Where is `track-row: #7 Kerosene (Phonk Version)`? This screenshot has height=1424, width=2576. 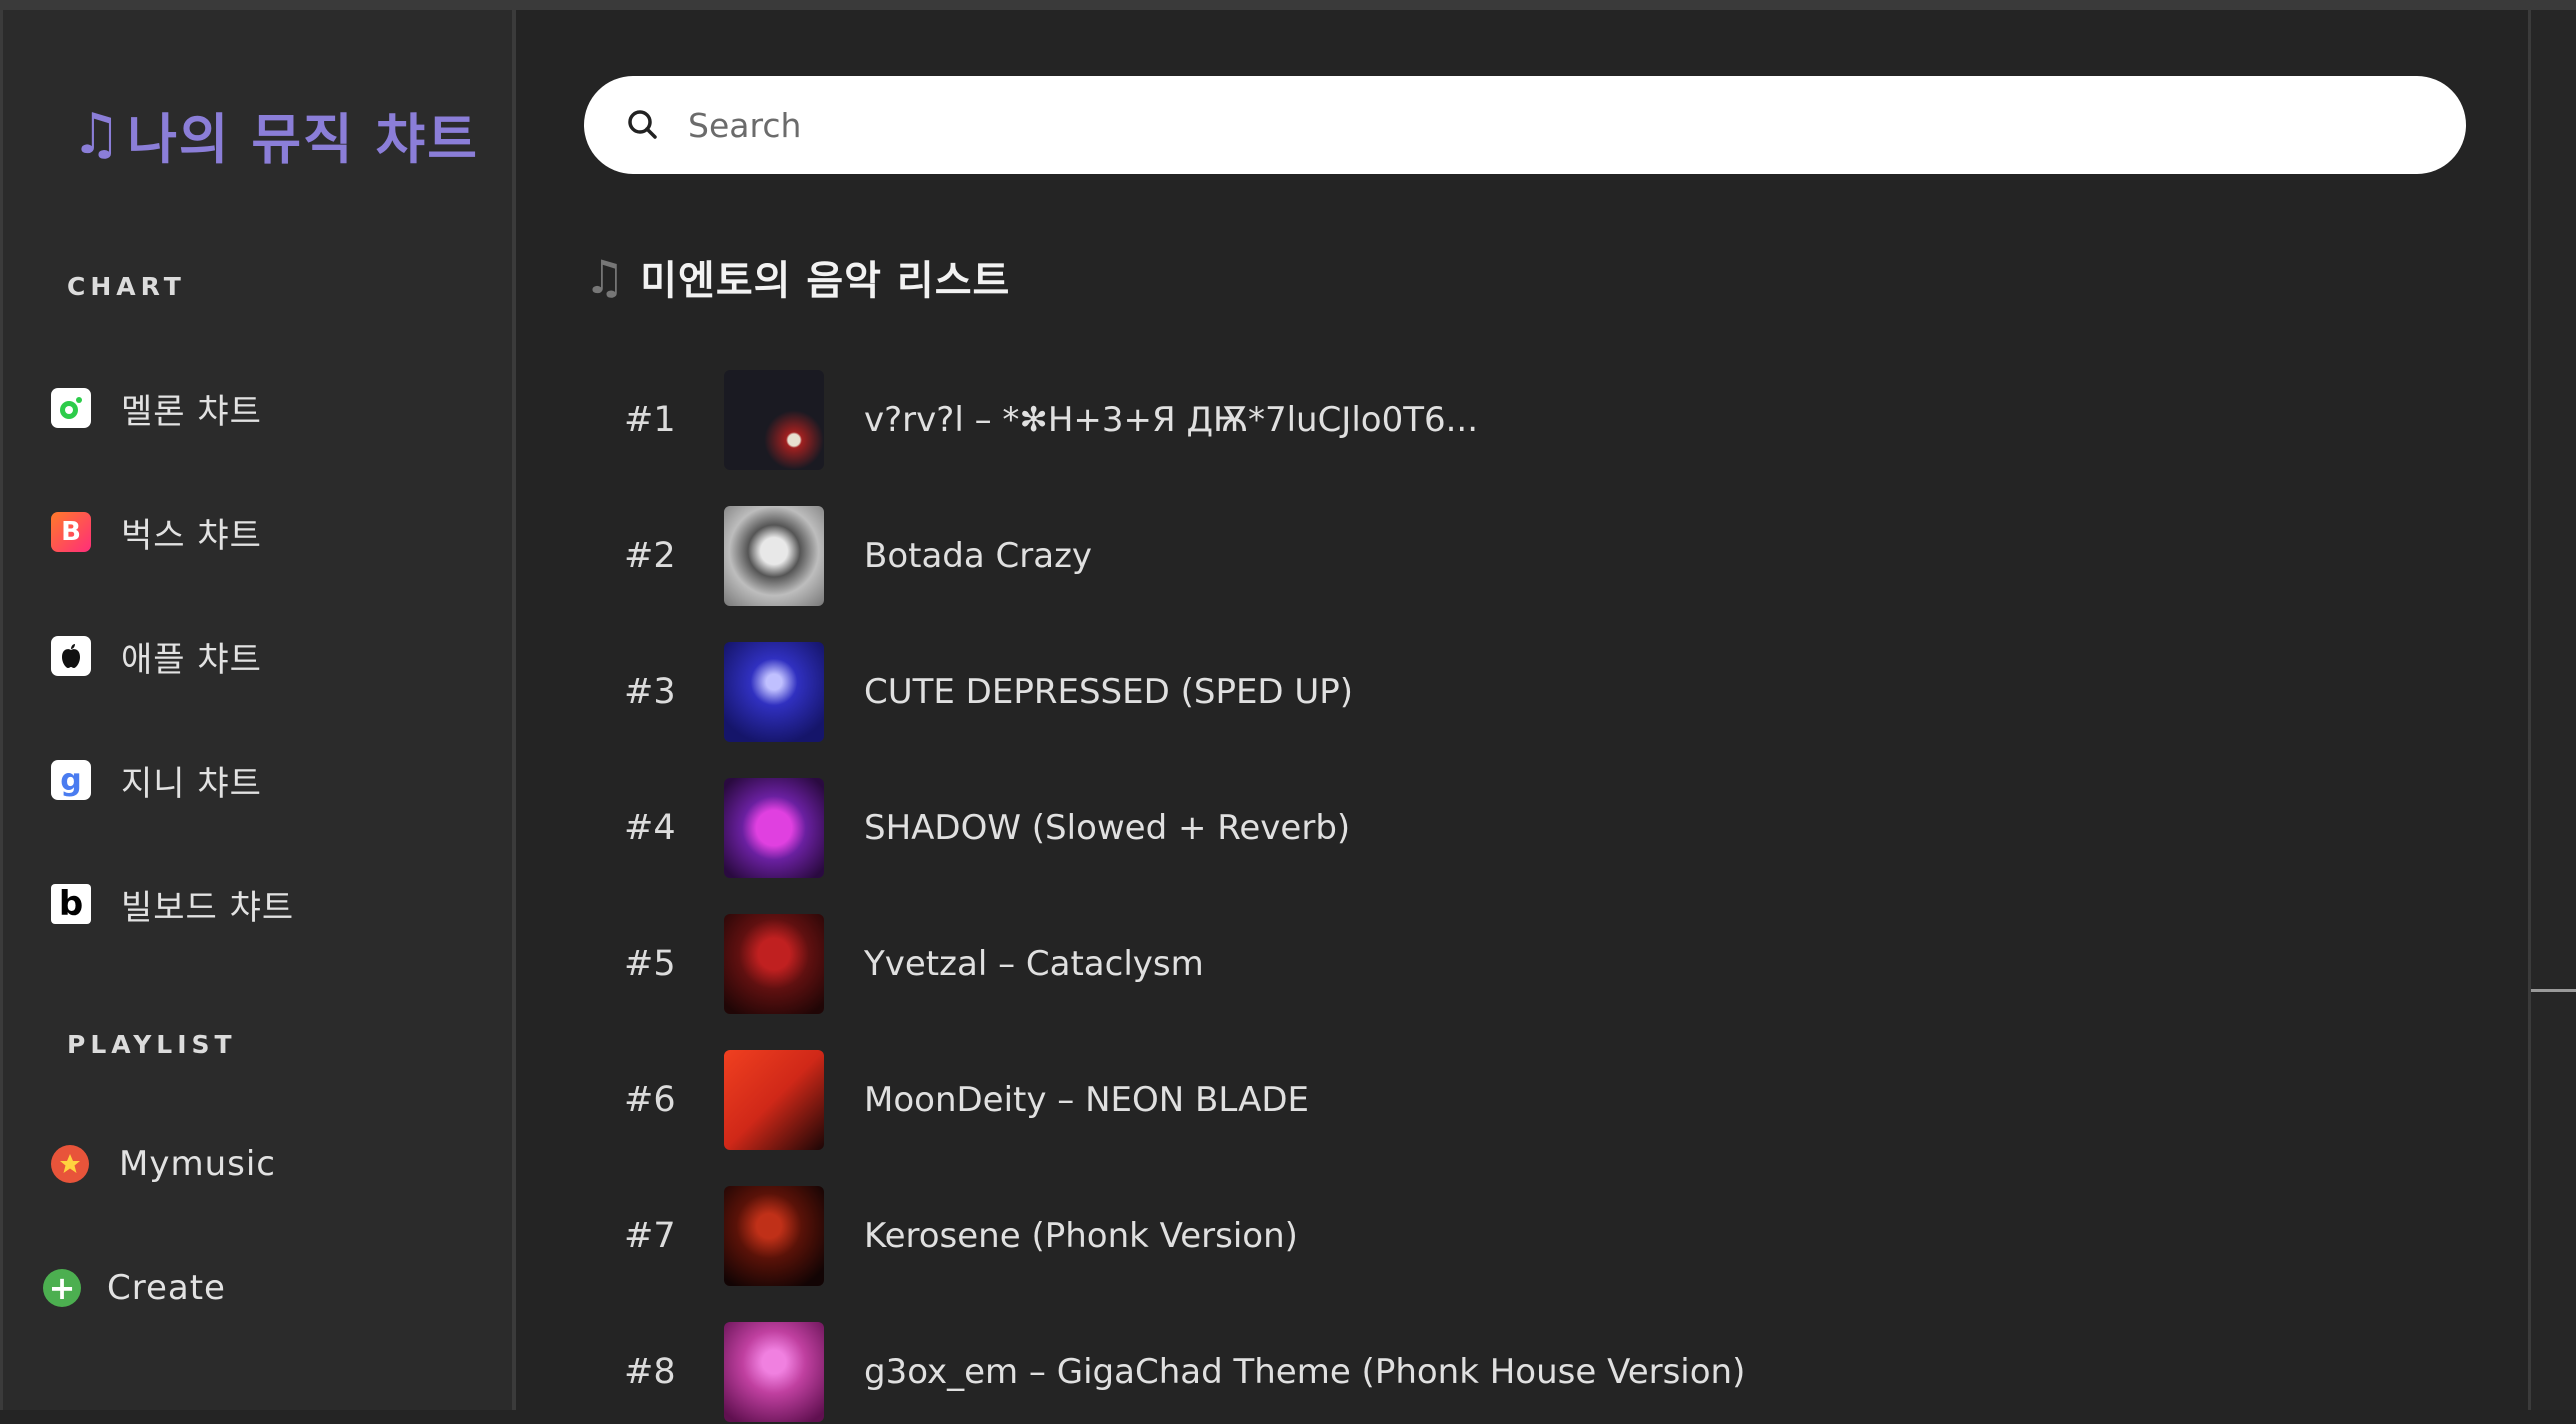
track-row: #7 Kerosene (Phonk Version) is located at coordinates (1524, 1236).